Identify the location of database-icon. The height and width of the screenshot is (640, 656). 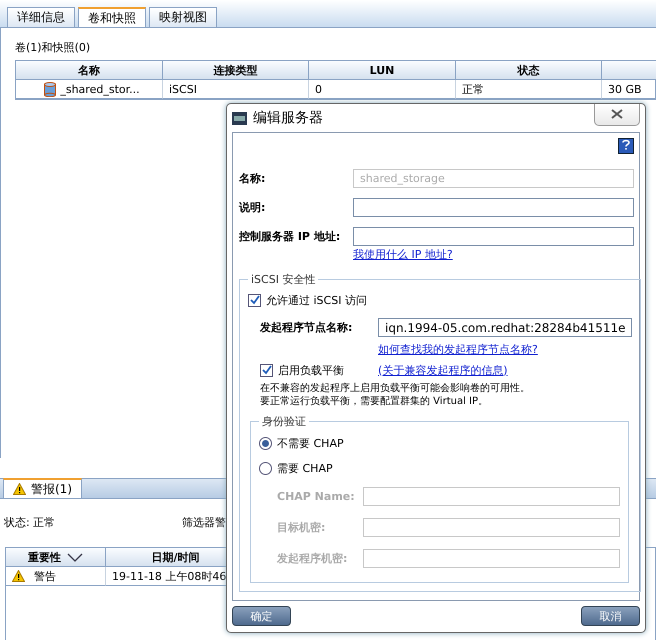
(50, 89).